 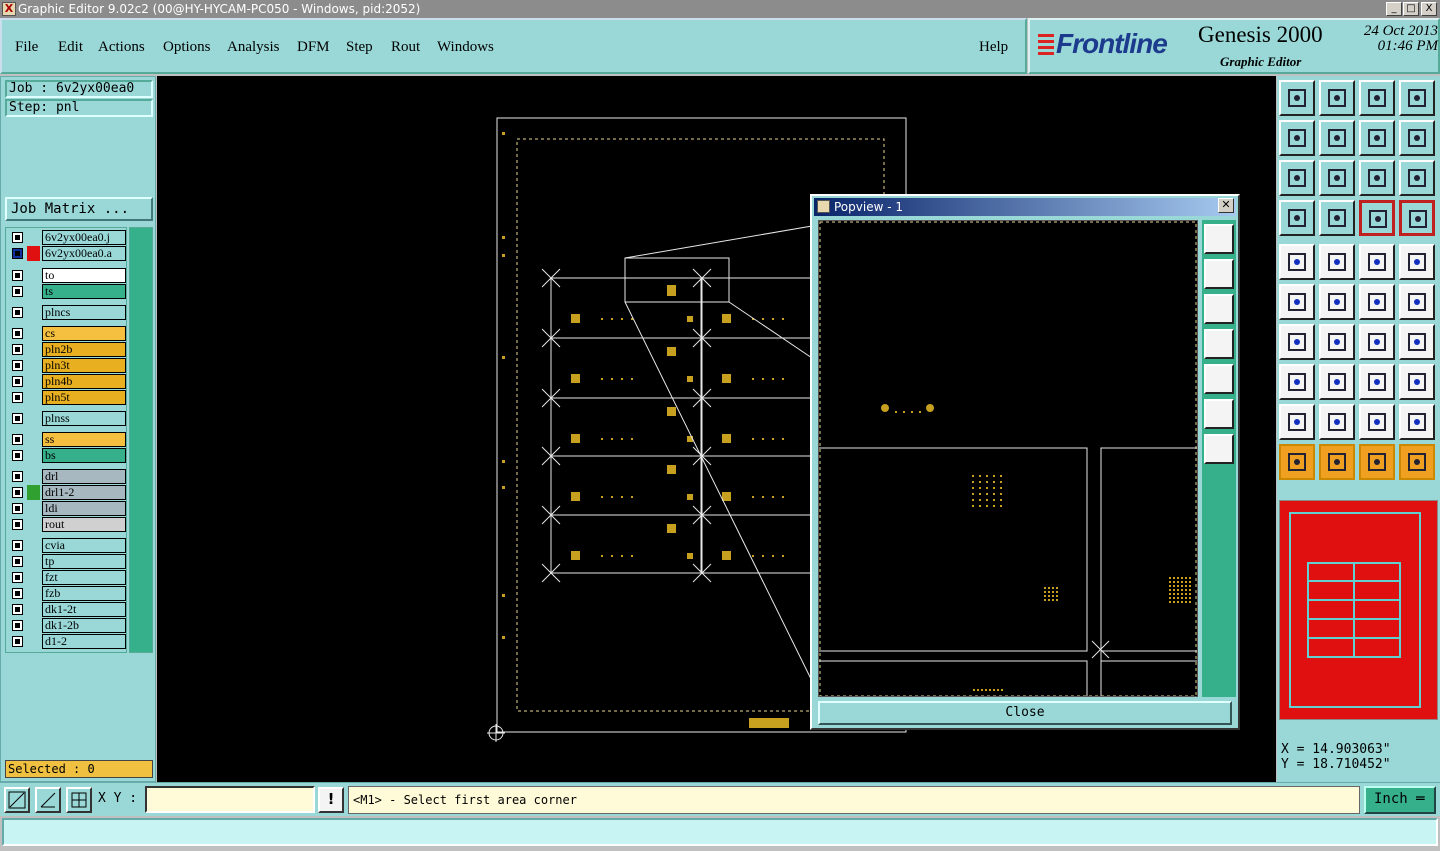 I want to click on minus-line-icon, so click(x=1337, y=382).